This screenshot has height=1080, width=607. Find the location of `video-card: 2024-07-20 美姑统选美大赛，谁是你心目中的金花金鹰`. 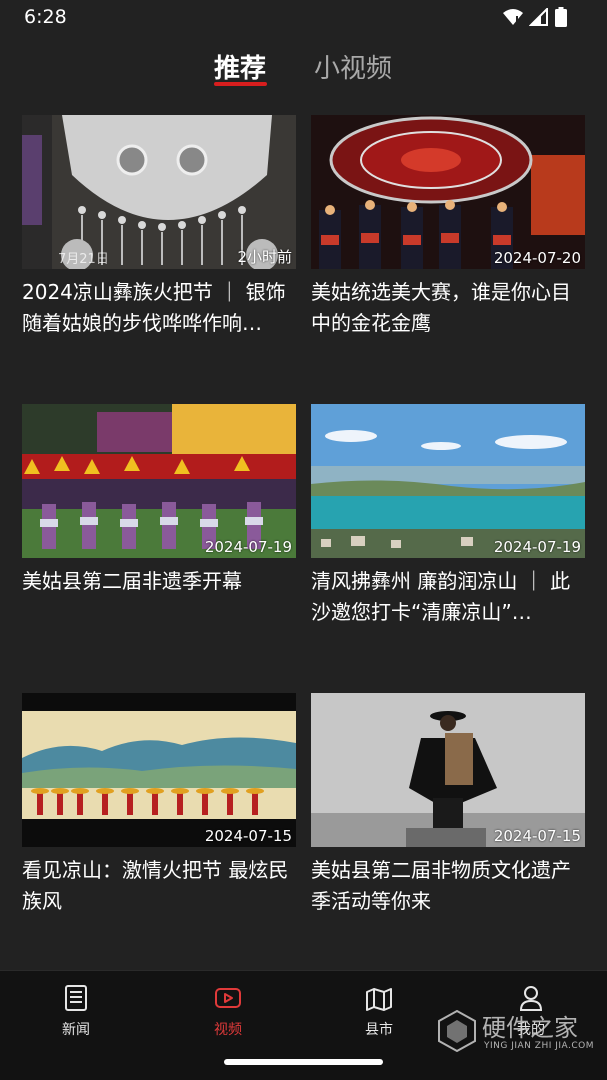

video-card: 2024-07-20 美姑统选美大赛，谁是你心目中的金花金鹰 is located at coordinates (448, 227).